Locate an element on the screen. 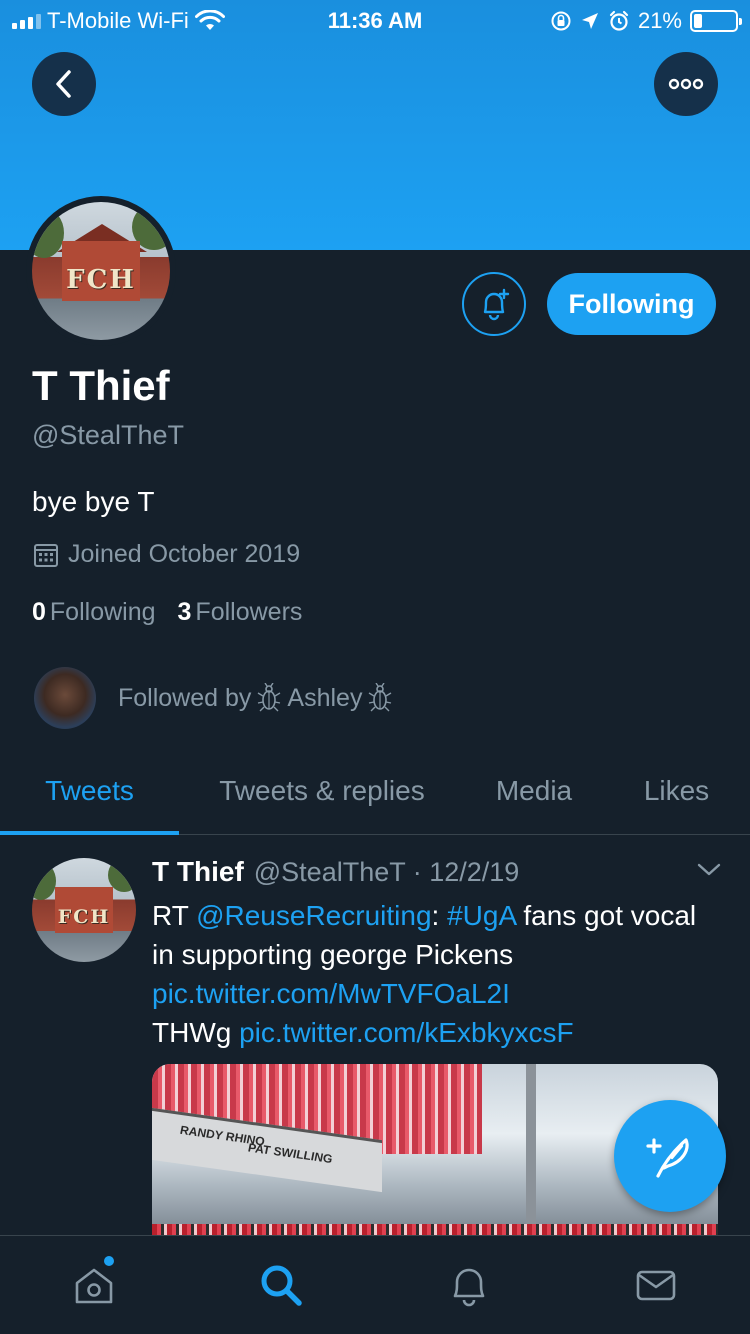 This screenshot has width=750, height=1334. tweet-avatar-logo-text: FCH is located at coordinates (84, 916).